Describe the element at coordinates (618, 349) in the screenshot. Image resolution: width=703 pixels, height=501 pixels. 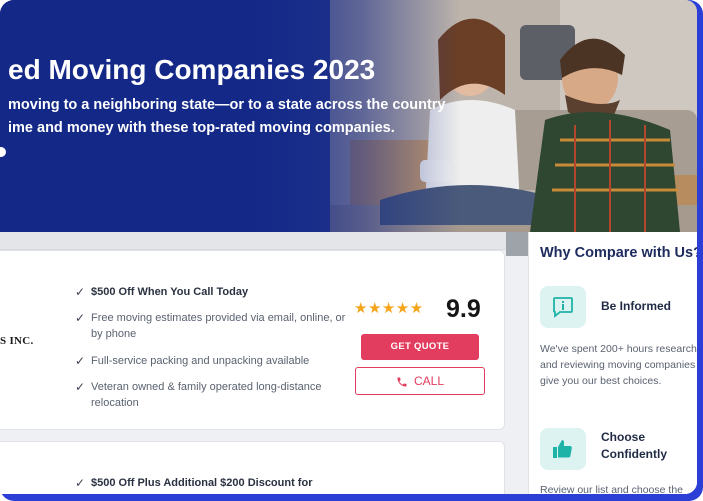
I see `sidebar-text-line: We've spent 200+ hours researching` at that location.